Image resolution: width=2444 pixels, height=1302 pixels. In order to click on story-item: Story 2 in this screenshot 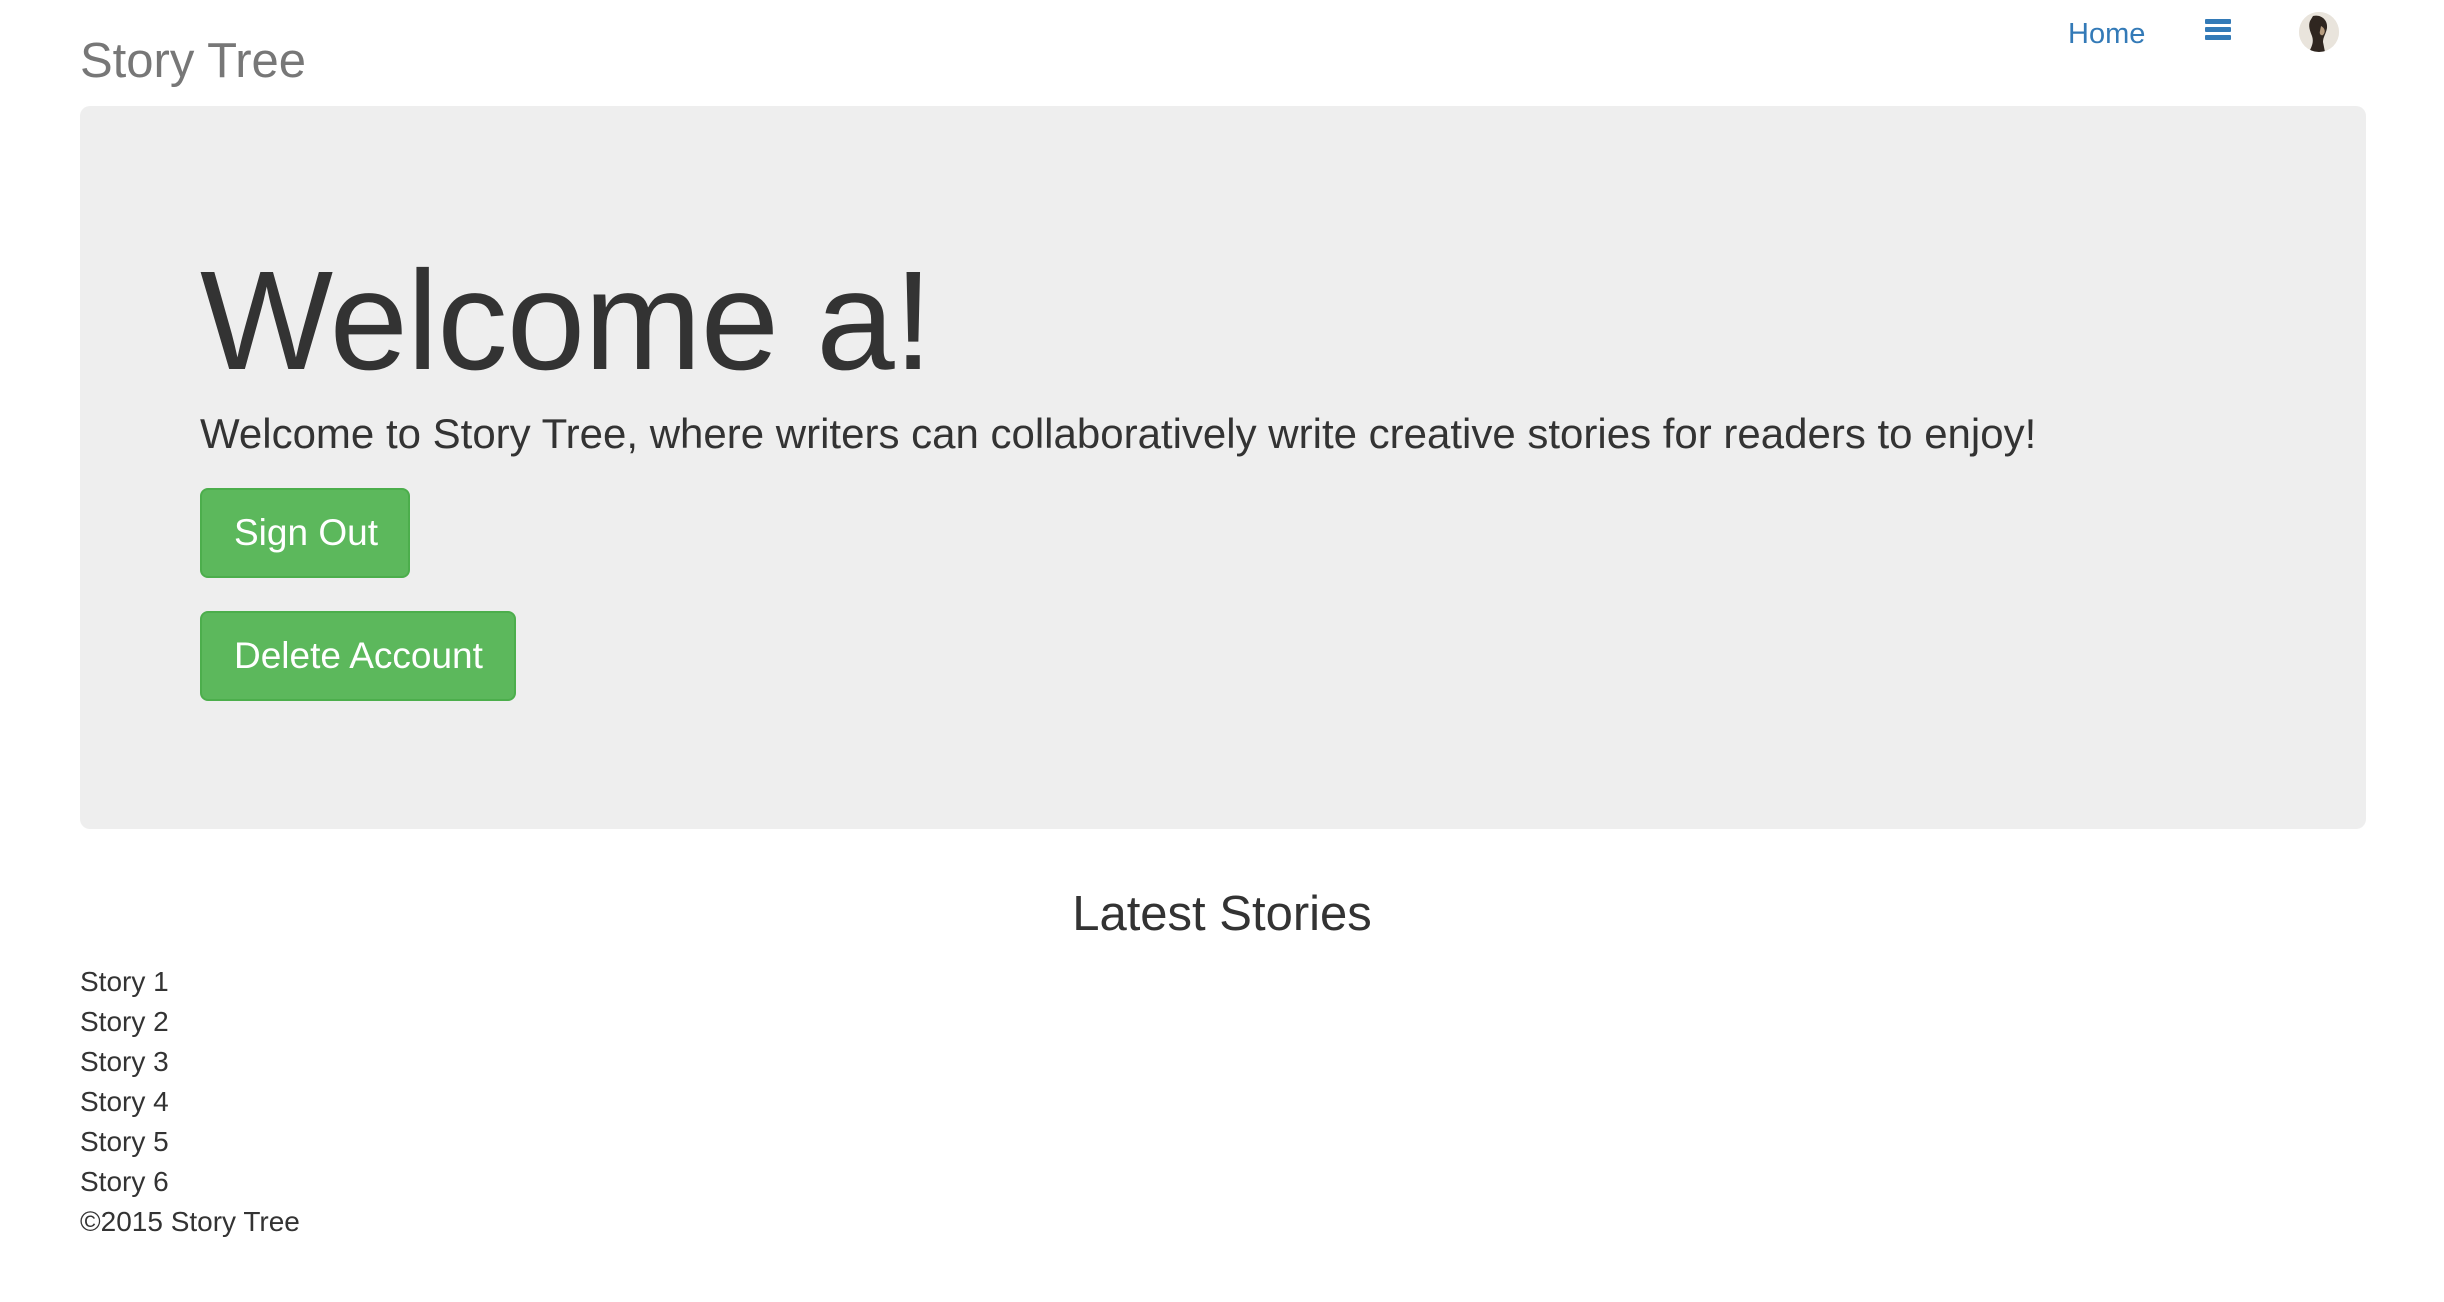, I will do `click(124, 1022)`.